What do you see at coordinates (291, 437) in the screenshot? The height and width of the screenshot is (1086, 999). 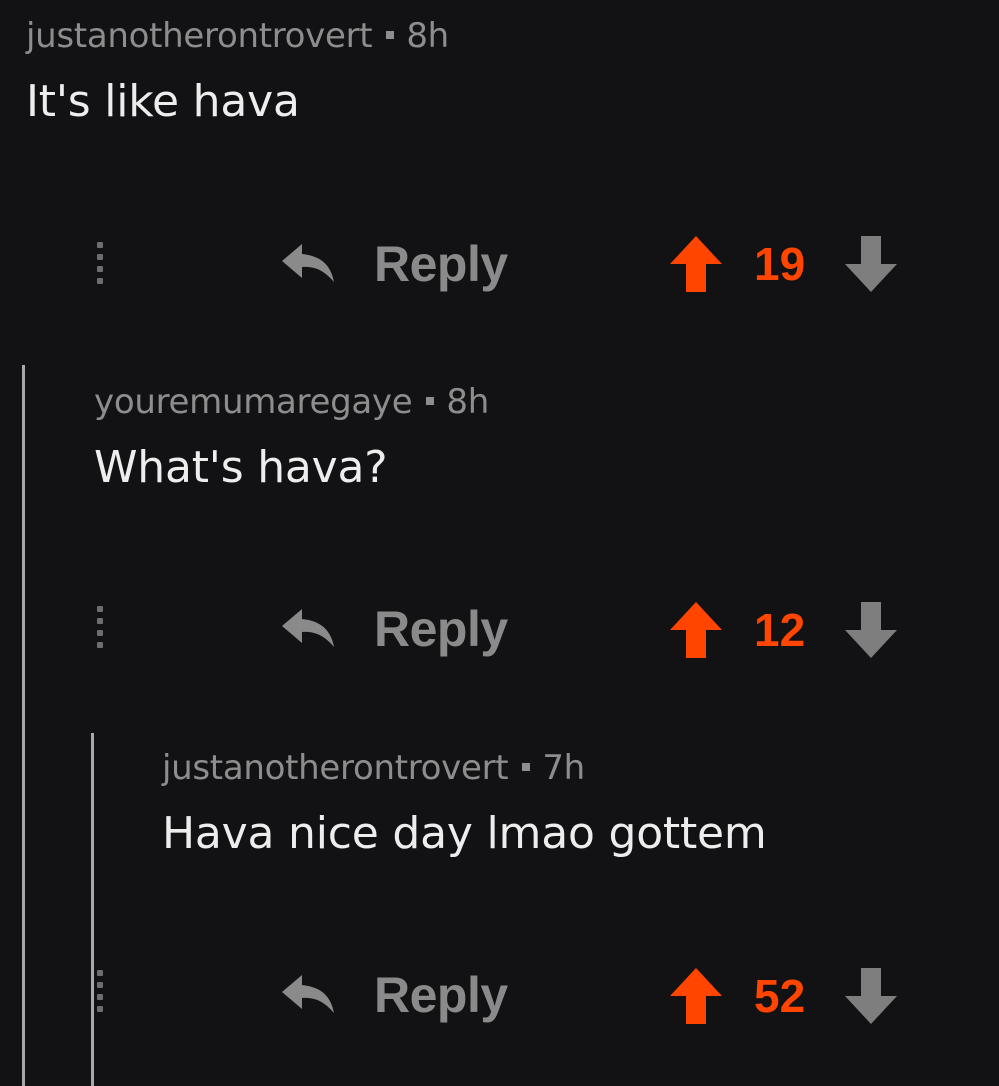 I see `comment: youremumaregaye 8h What's hava?` at bounding box center [291, 437].